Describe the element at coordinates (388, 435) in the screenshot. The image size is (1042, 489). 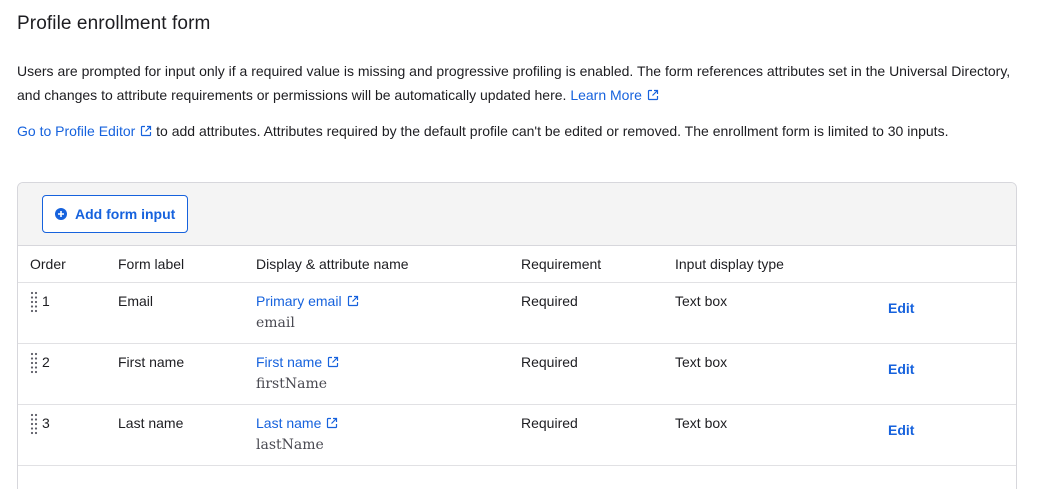
I see `display-name-cell: Last name lastName` at that location.